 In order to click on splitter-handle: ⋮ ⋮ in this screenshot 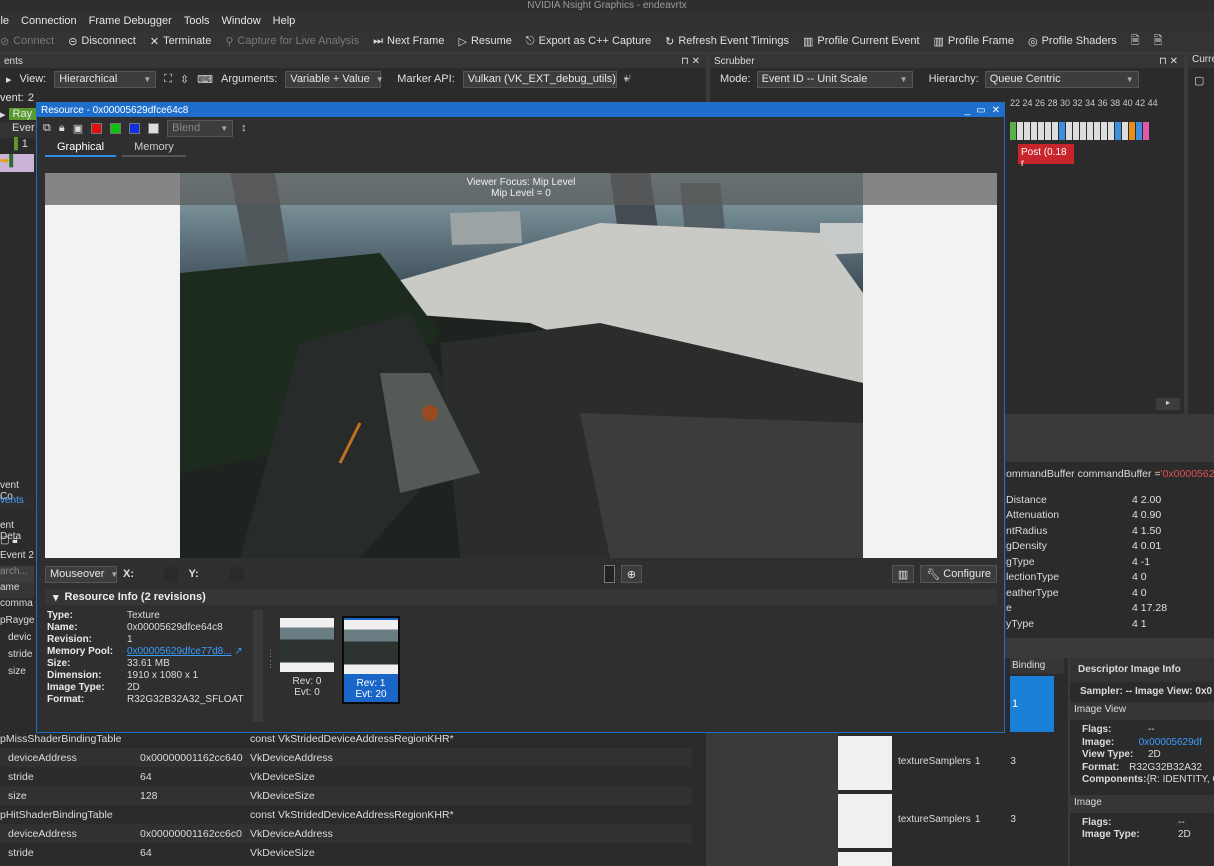, I will do `click(270, 659)`.